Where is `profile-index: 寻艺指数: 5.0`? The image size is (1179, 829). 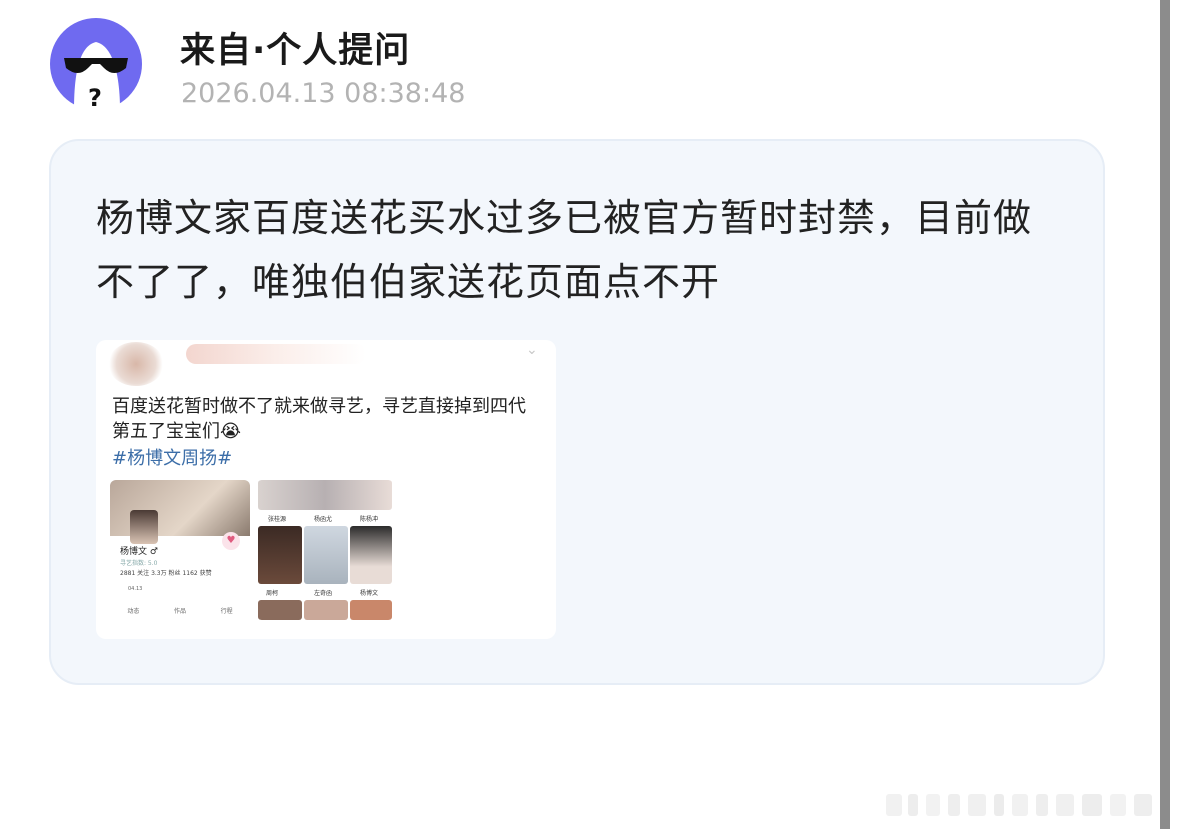 profile-index: 寻艺指数: 5.0 is located at coordinates (139, 563).